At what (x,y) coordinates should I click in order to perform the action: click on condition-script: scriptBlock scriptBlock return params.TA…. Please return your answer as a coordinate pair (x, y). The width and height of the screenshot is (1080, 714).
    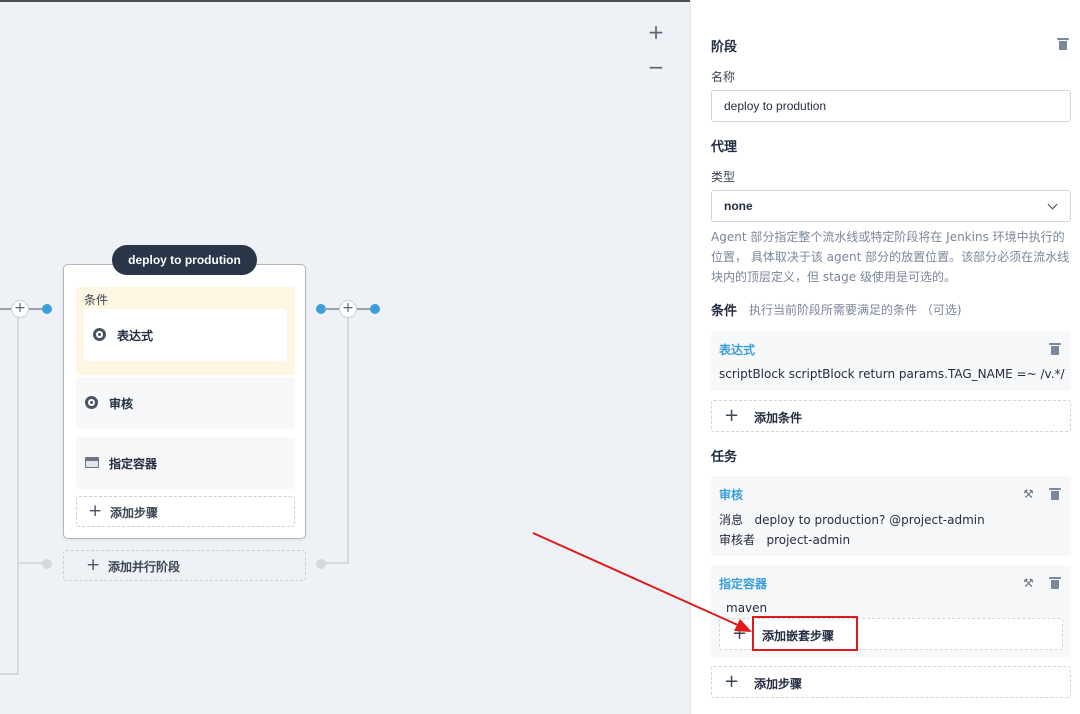
    Looking at the image, I should click on (892, 374).